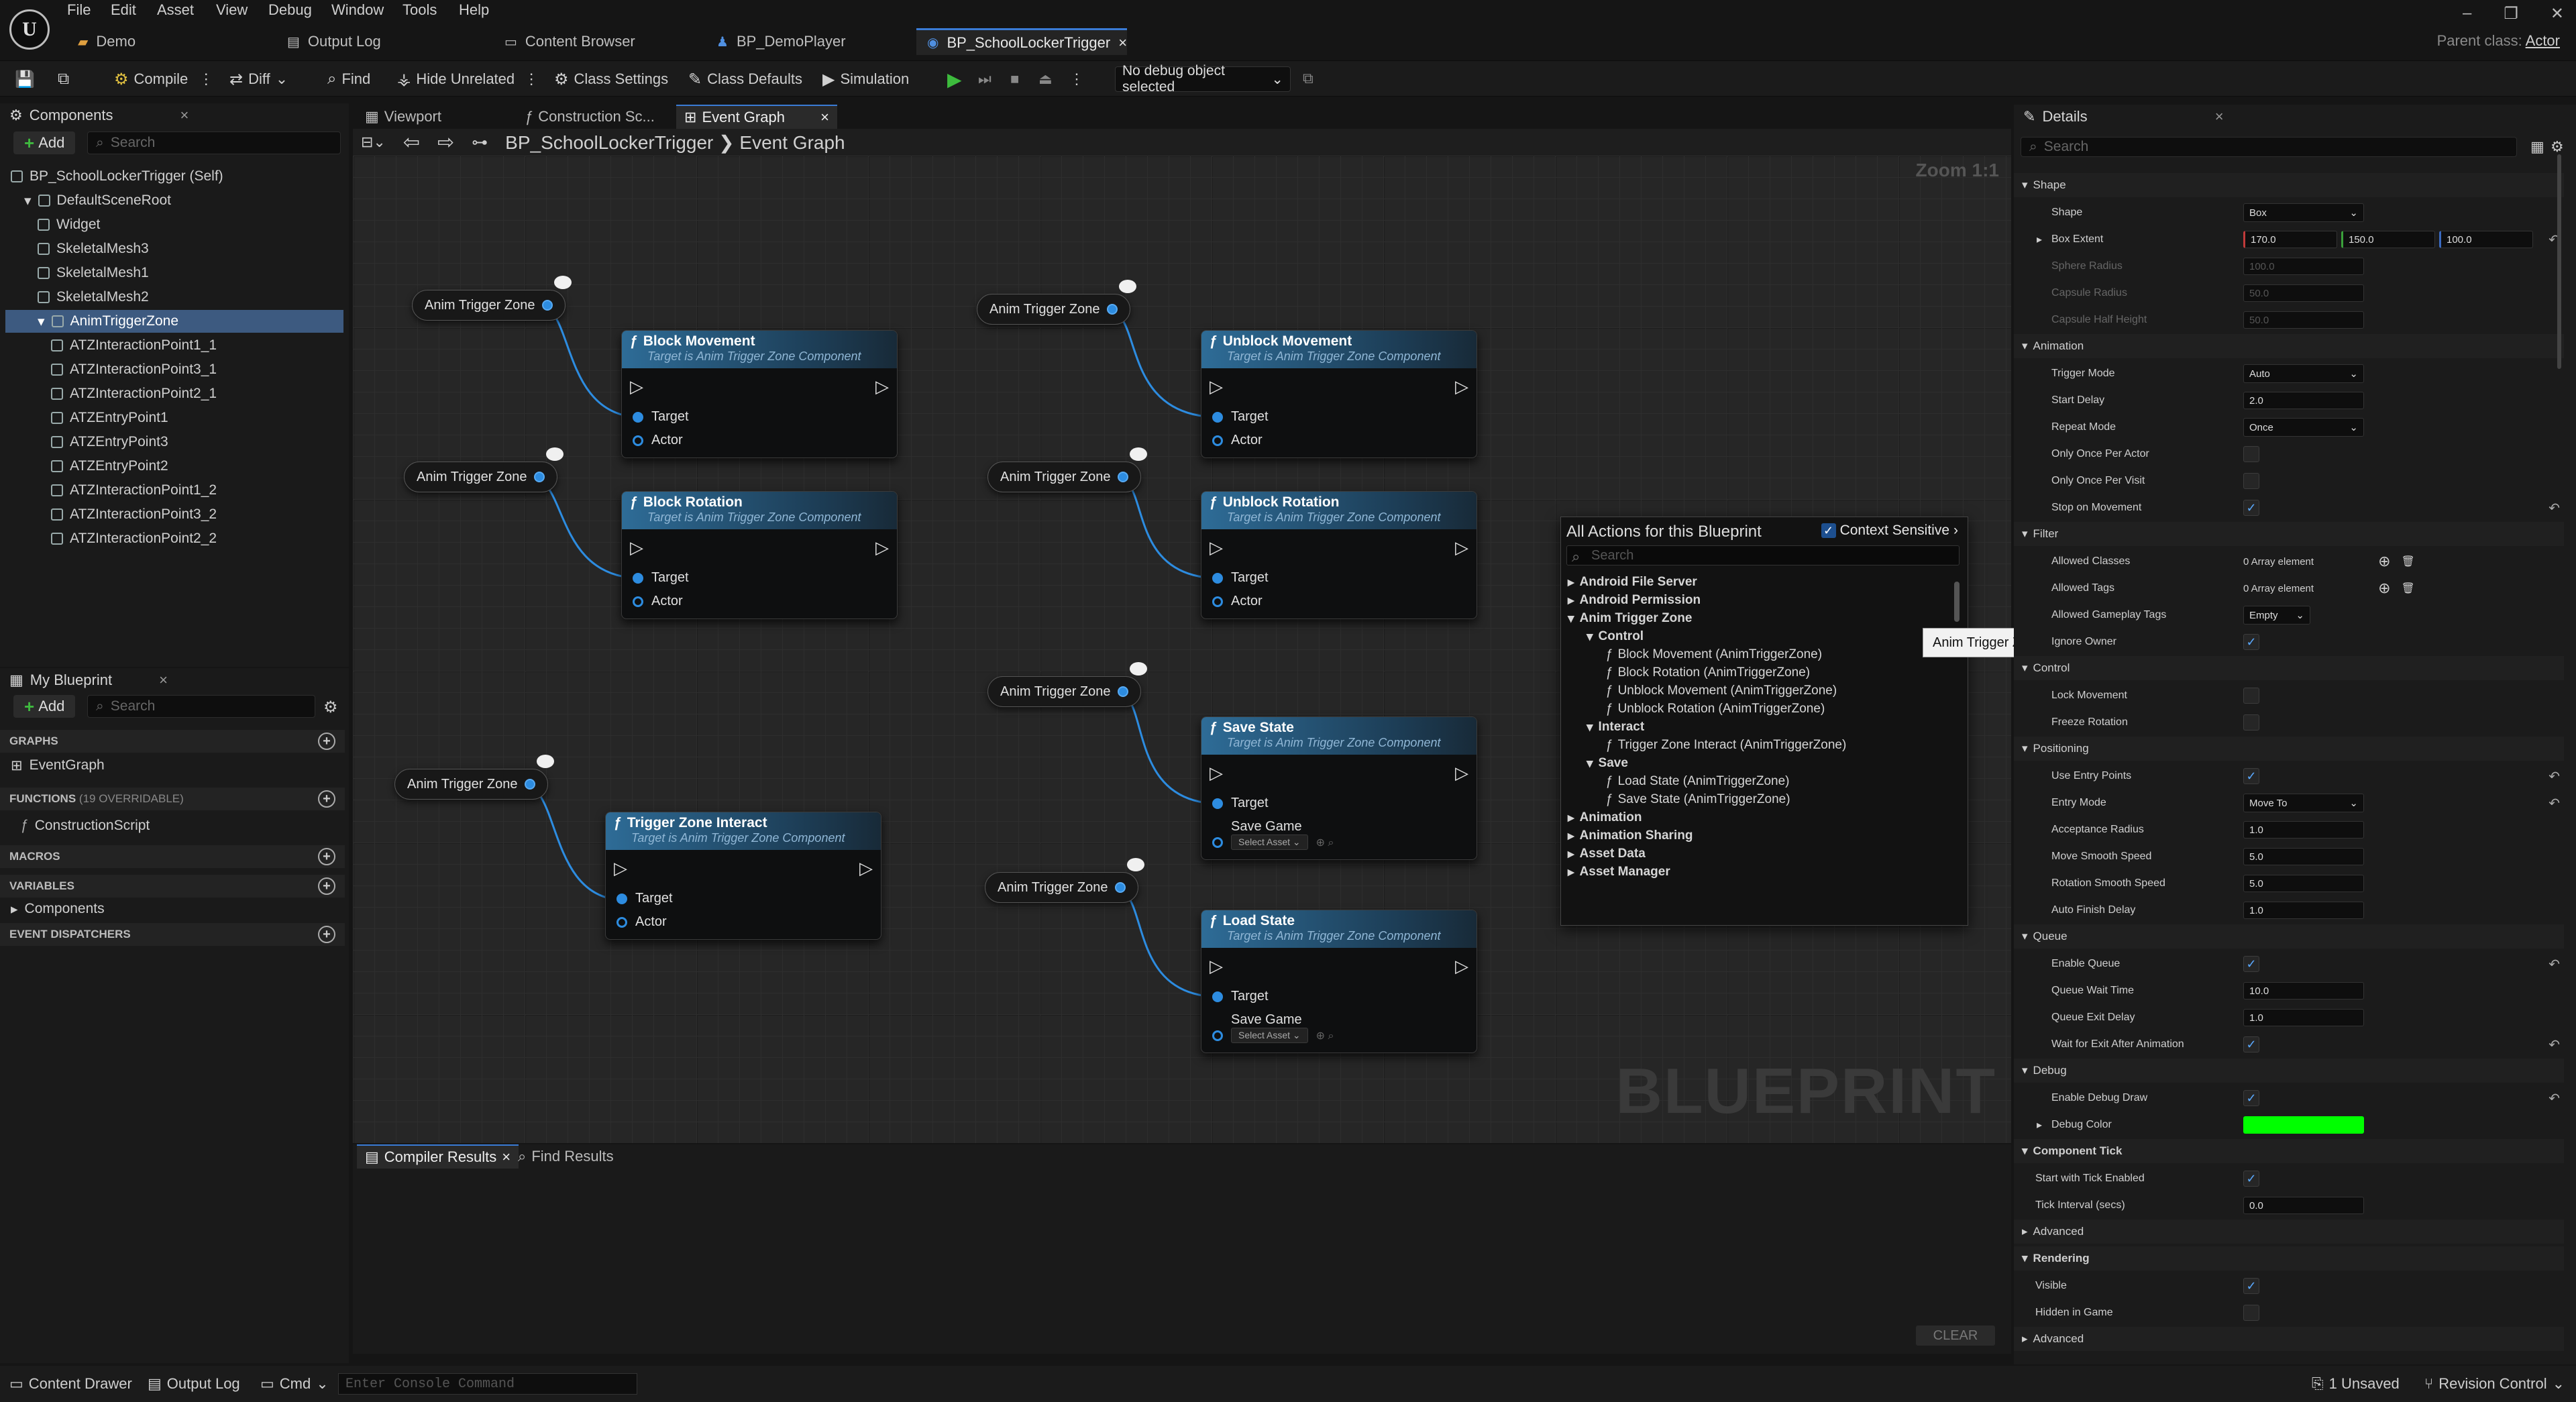 This screenshot has height=1402, width=2576. What do you see at coordinates (2486, 240) in the screenshot?
I see `vector-component-input: 100.0` at bounding box center [2486, 240].